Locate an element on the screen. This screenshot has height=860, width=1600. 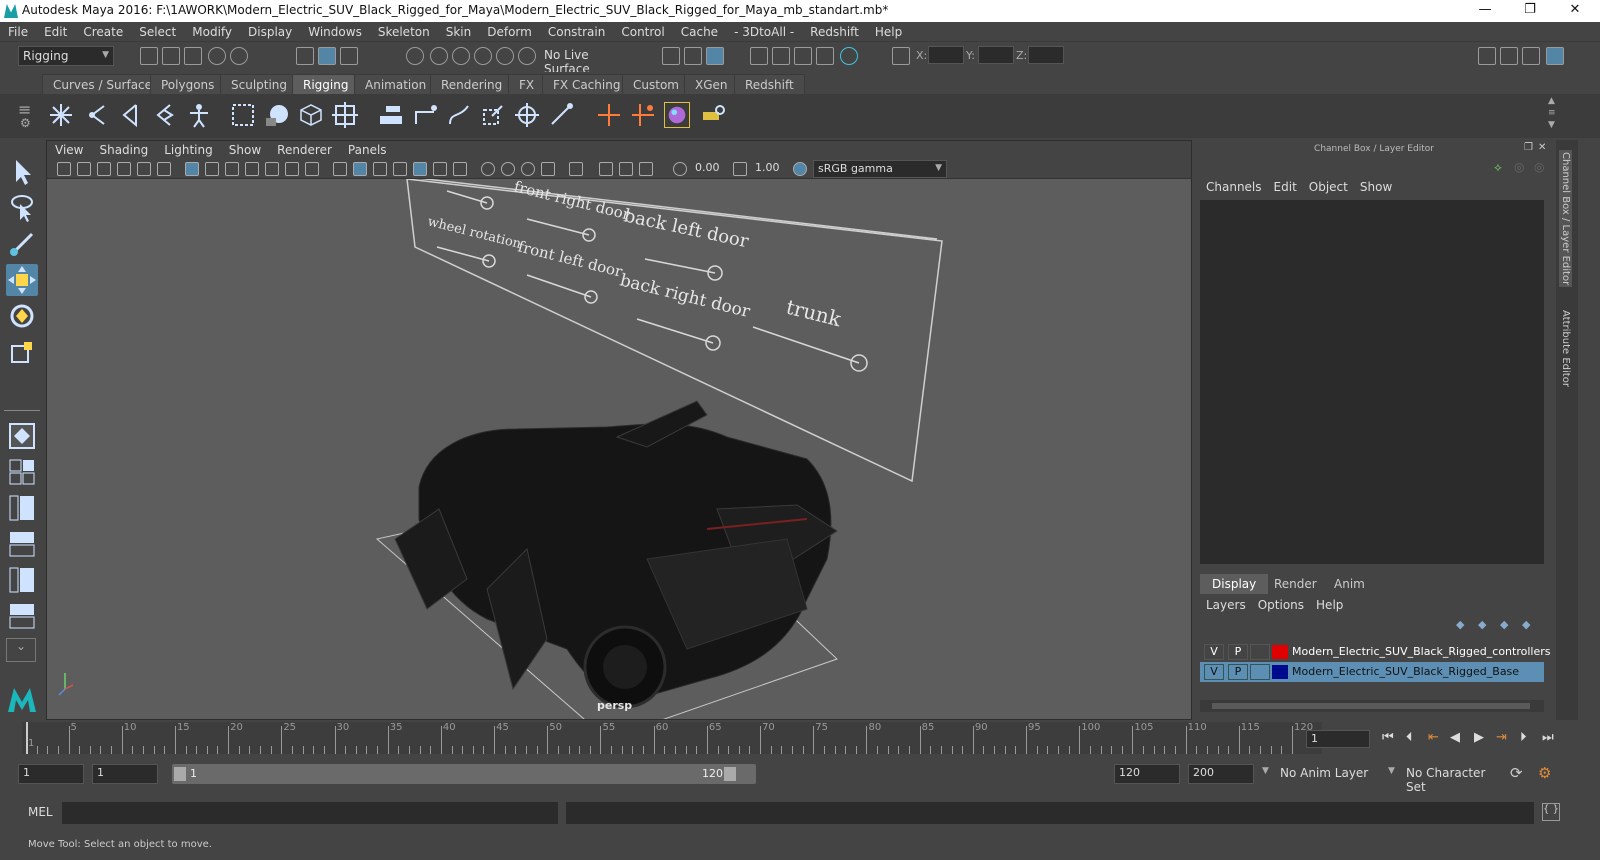
redo-icon is located at coordinates (239, 56).